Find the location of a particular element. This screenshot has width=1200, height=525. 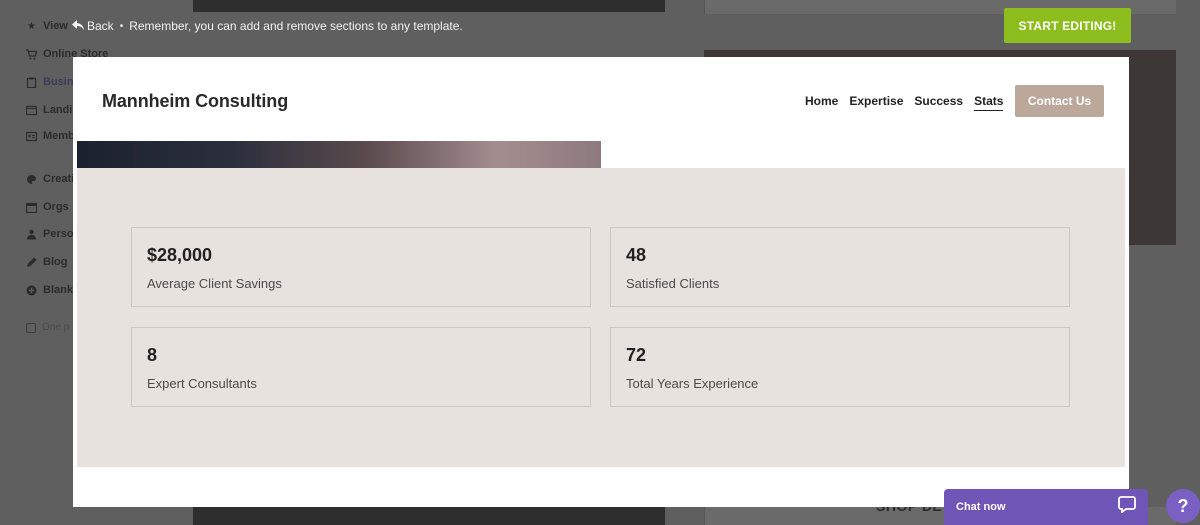

site-nav: Home Expertise Success Stats is located at coordinates (904, 102).